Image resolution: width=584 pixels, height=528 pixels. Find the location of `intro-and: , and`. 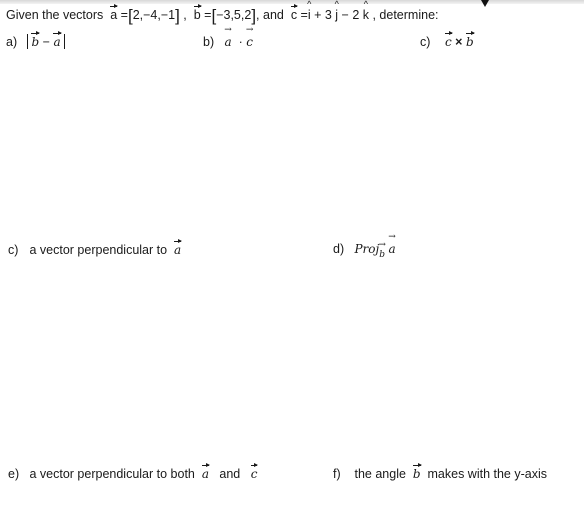

intro-and: , and is located at coordinates (270, 15).